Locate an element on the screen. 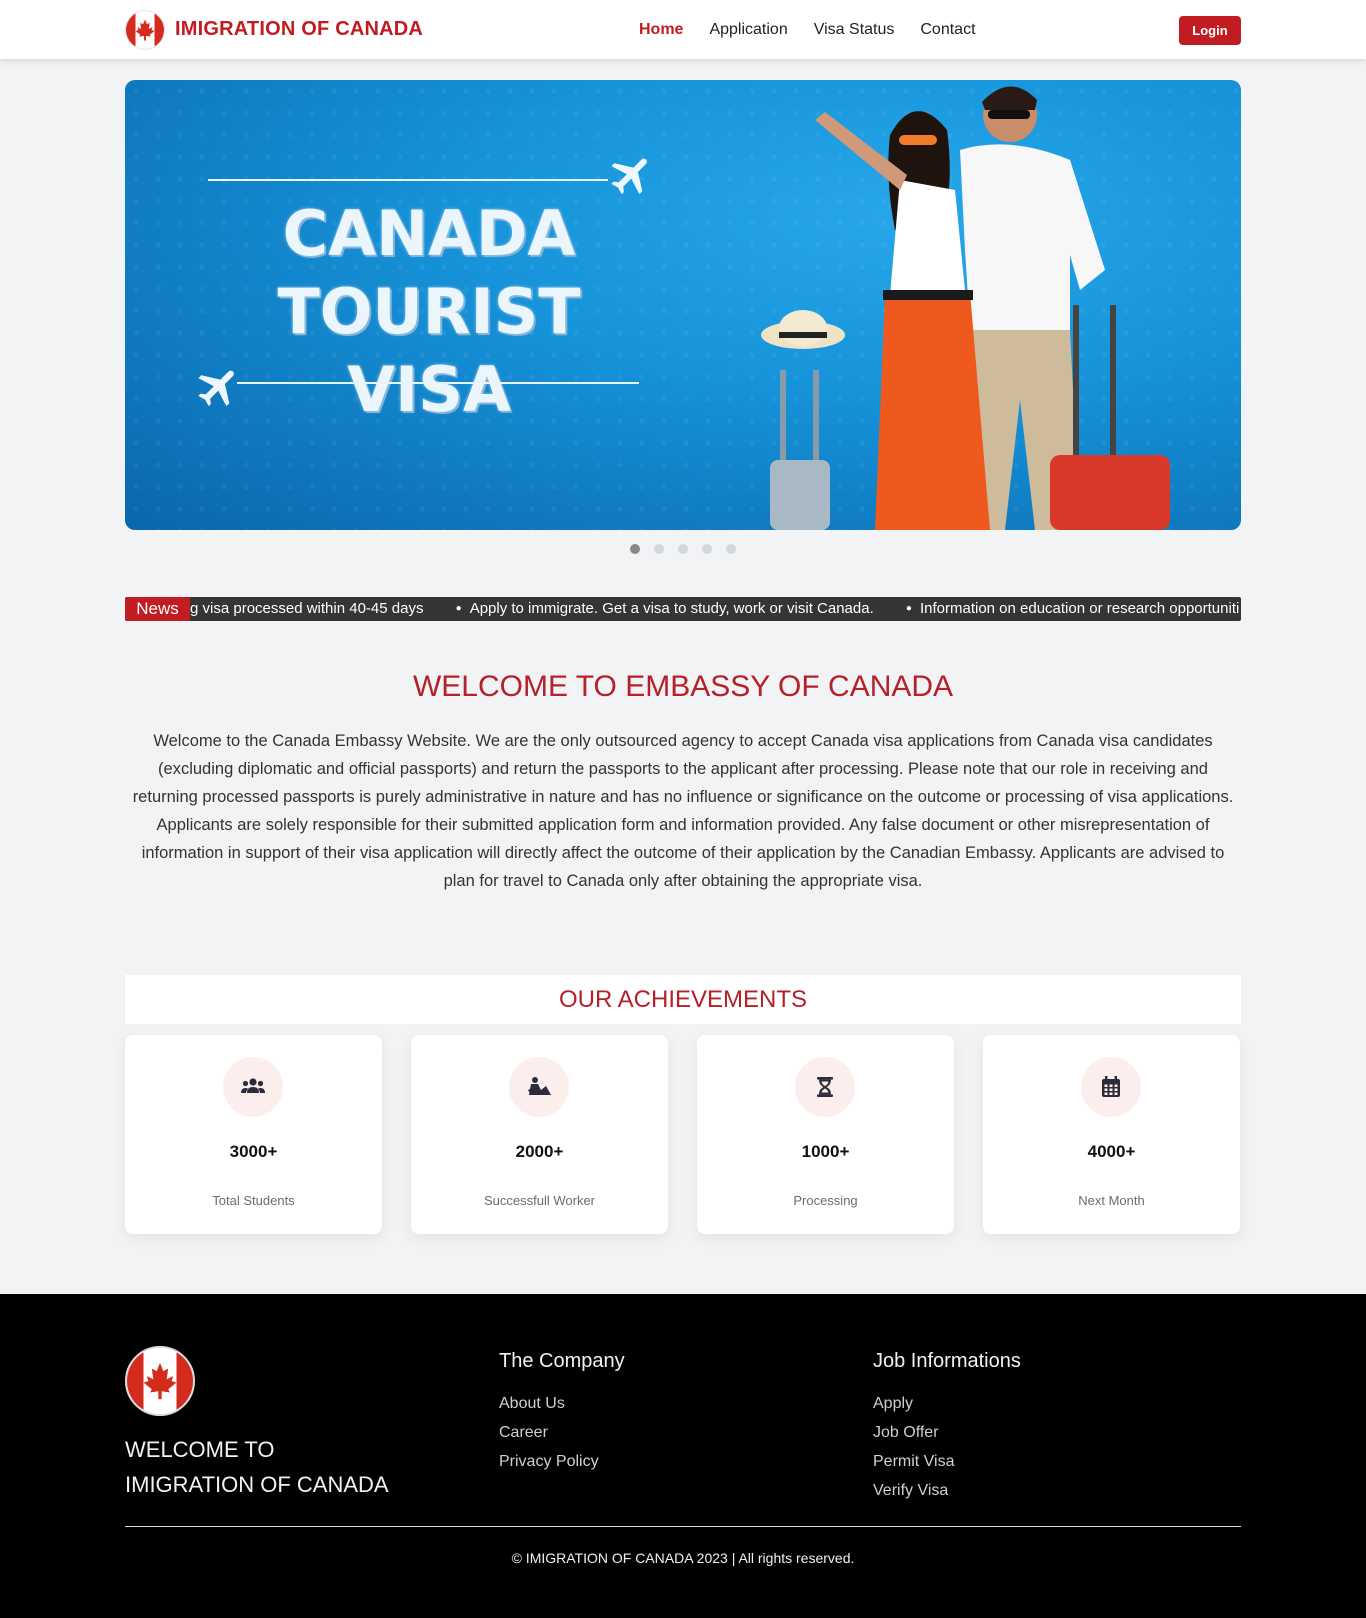 The width and height of the screenshot is (1366, 1618). achievement-card-next-month: 4000+ Next Month is located at coordinates (1111, 1134).